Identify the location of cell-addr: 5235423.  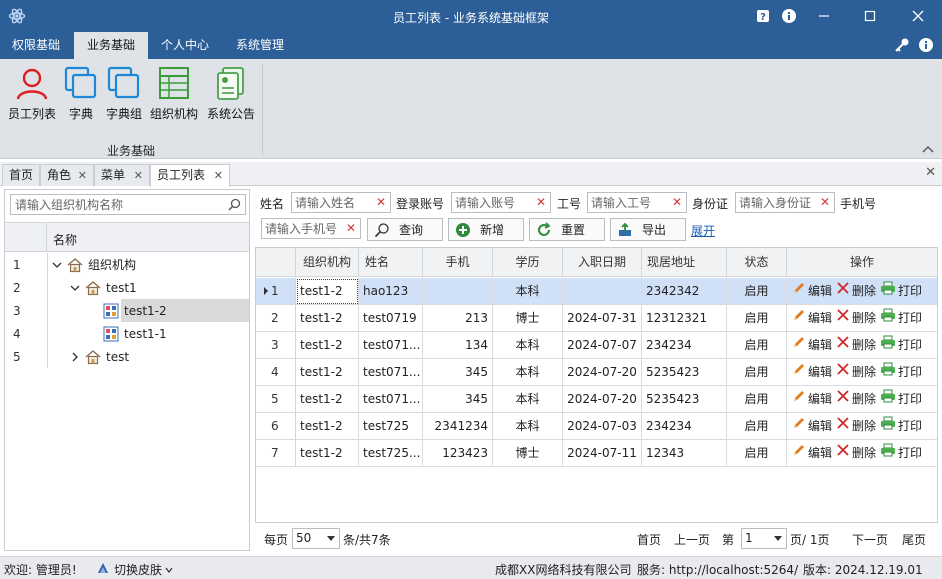
(684, 399).